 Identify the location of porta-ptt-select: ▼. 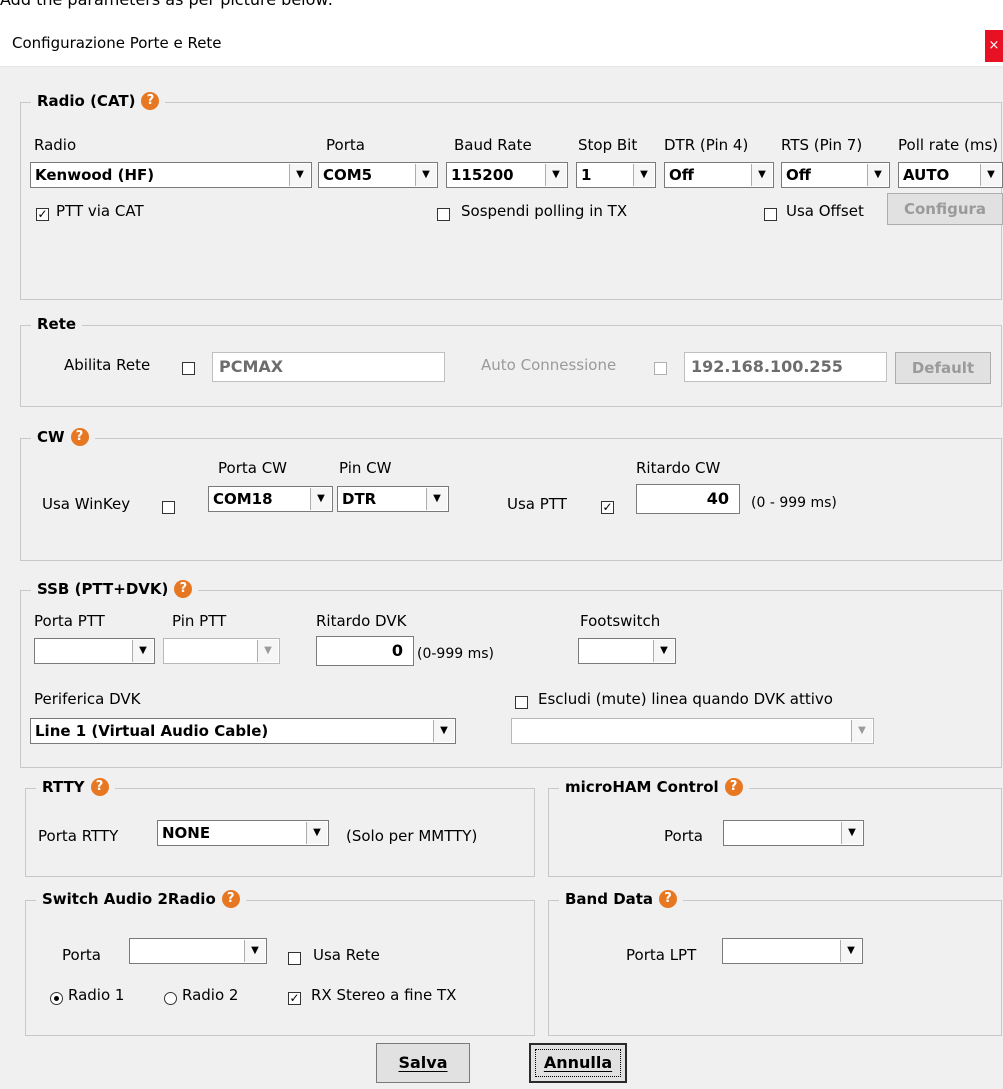
(94, 651).